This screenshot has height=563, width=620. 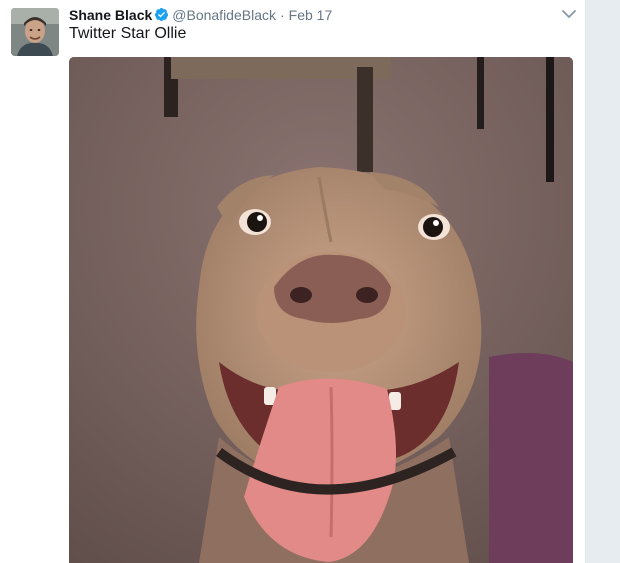 What do you see at coordinates (110, 15) in the screenshot?
I see `author-display-name: Shane Black` at bounding box center [110, 15].